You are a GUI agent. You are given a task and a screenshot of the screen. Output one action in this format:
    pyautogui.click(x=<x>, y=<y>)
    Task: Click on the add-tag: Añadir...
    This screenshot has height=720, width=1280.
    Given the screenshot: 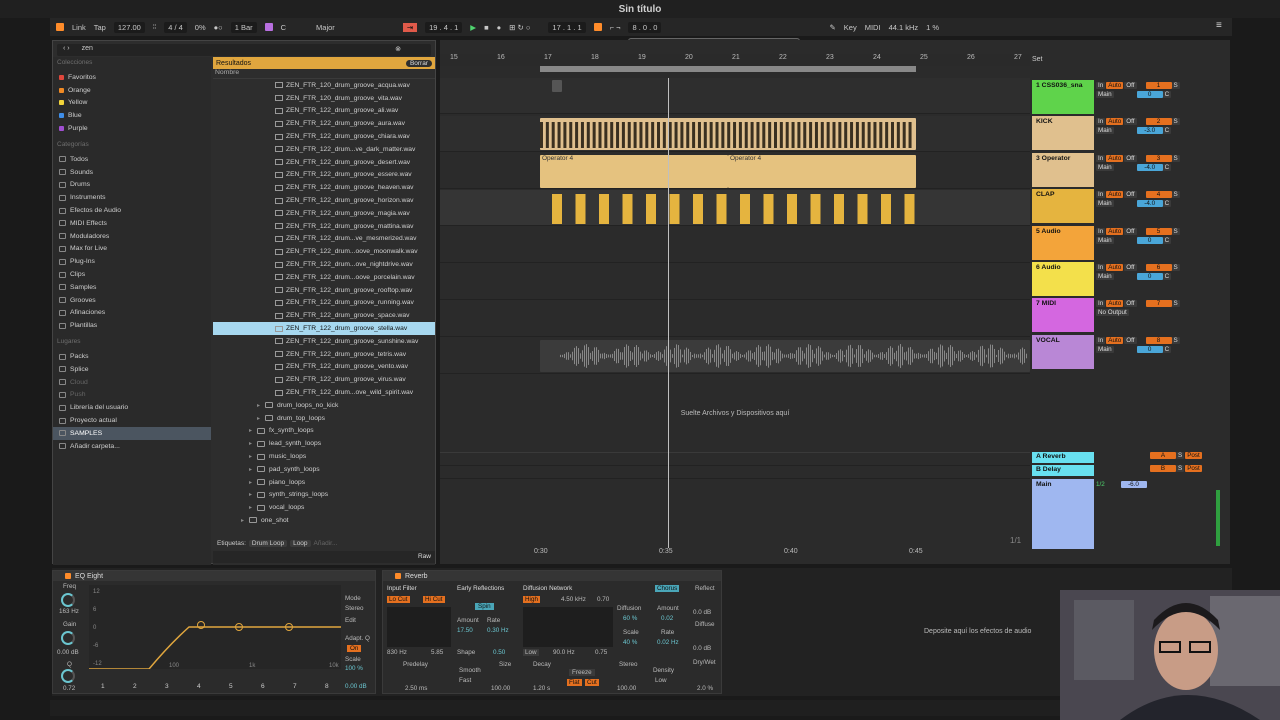 What is the action you would take?
    pyautogui.click(x=326, y=543)
    